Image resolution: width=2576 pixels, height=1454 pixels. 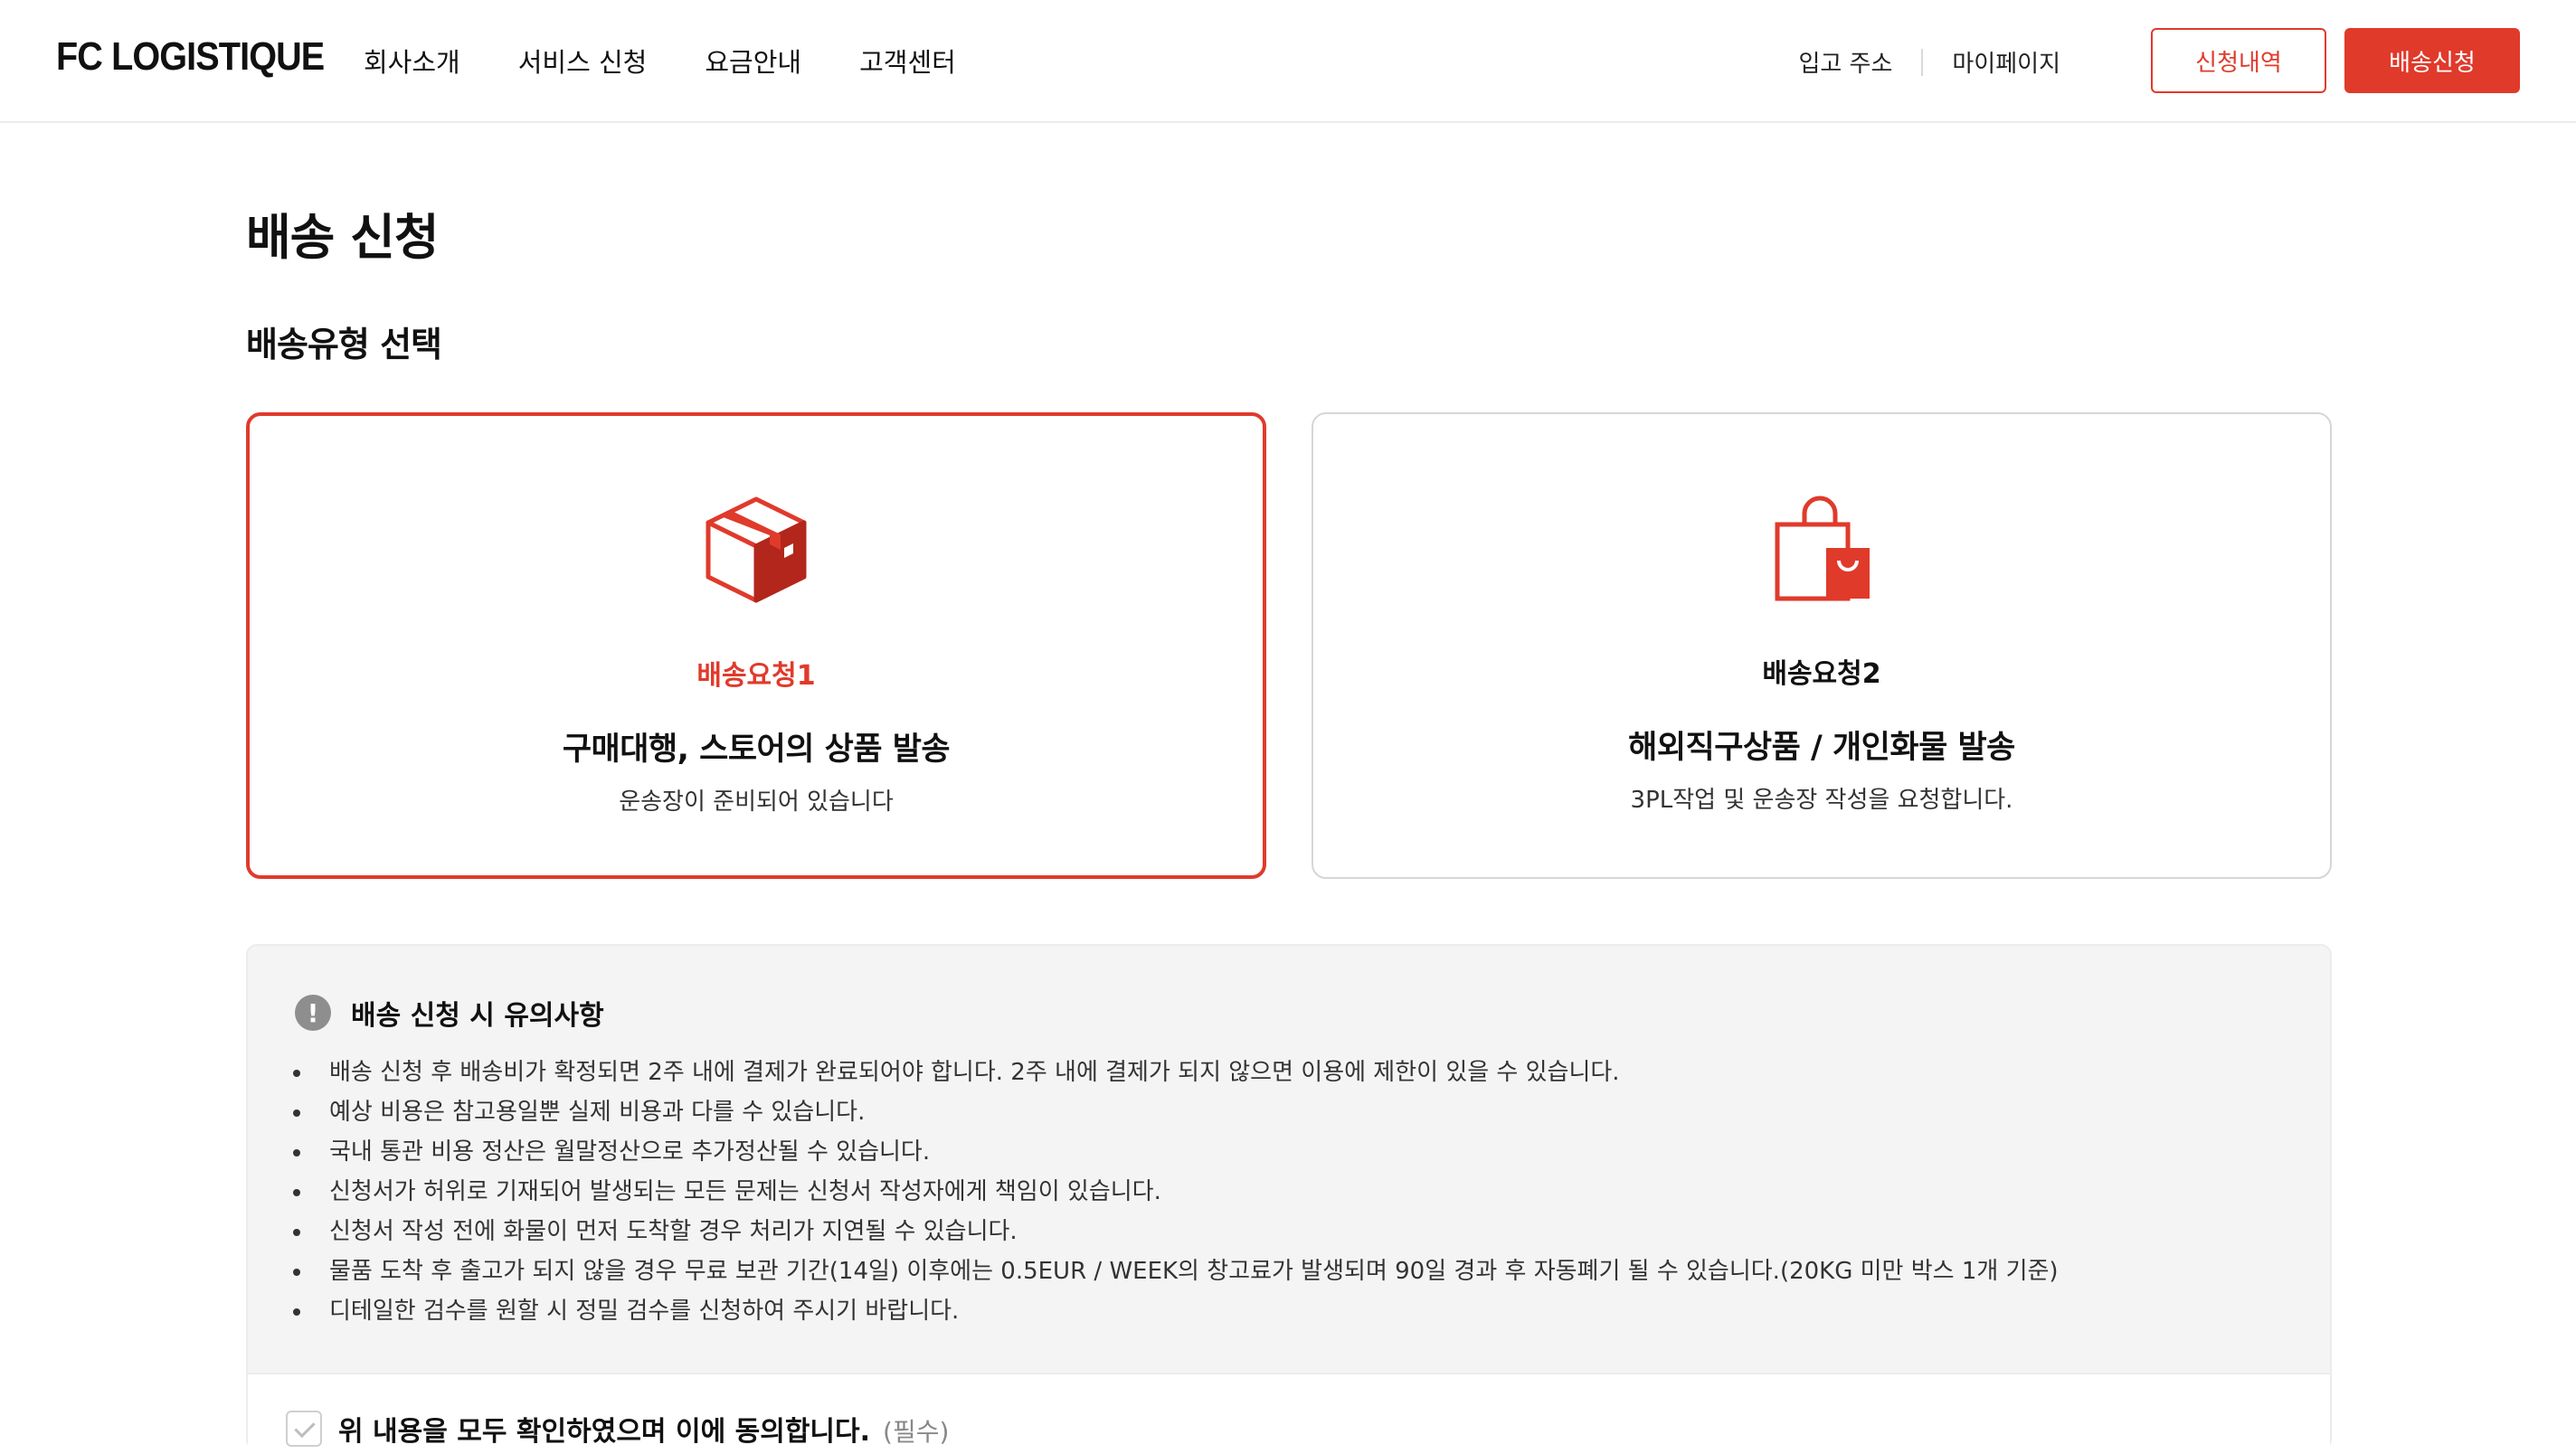 What do you see at coordinates (2432, 60) in the screenshot?
I see `apply-shipping-button: 배송신청` at bounding box center [2432, 60].